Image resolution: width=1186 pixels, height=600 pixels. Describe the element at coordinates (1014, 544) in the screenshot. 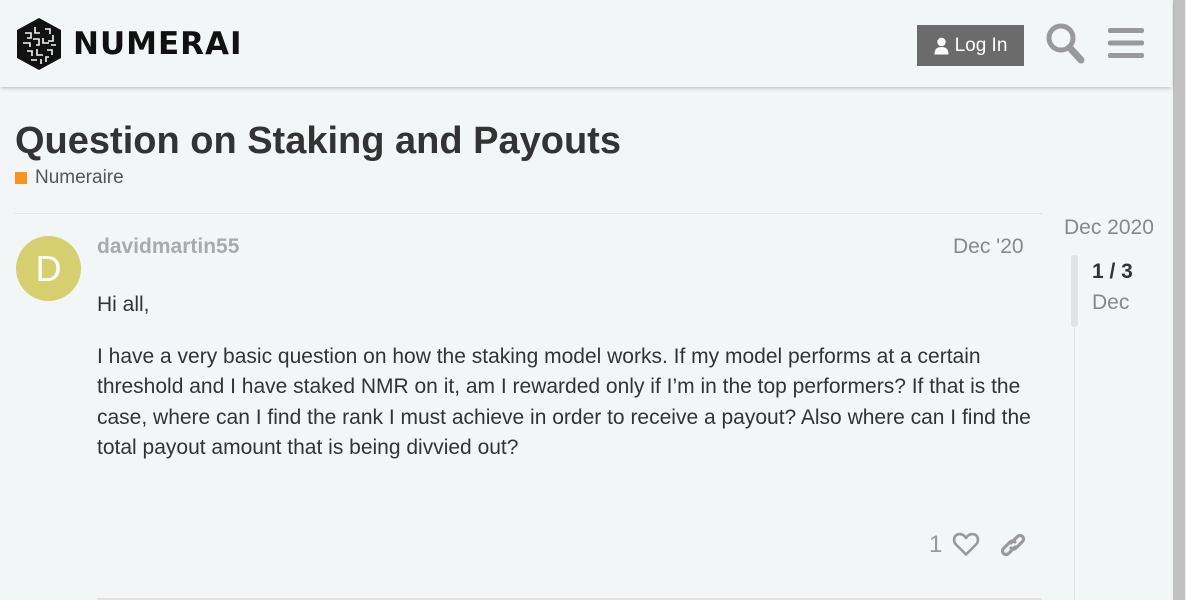

I see `link-icon` at that location.